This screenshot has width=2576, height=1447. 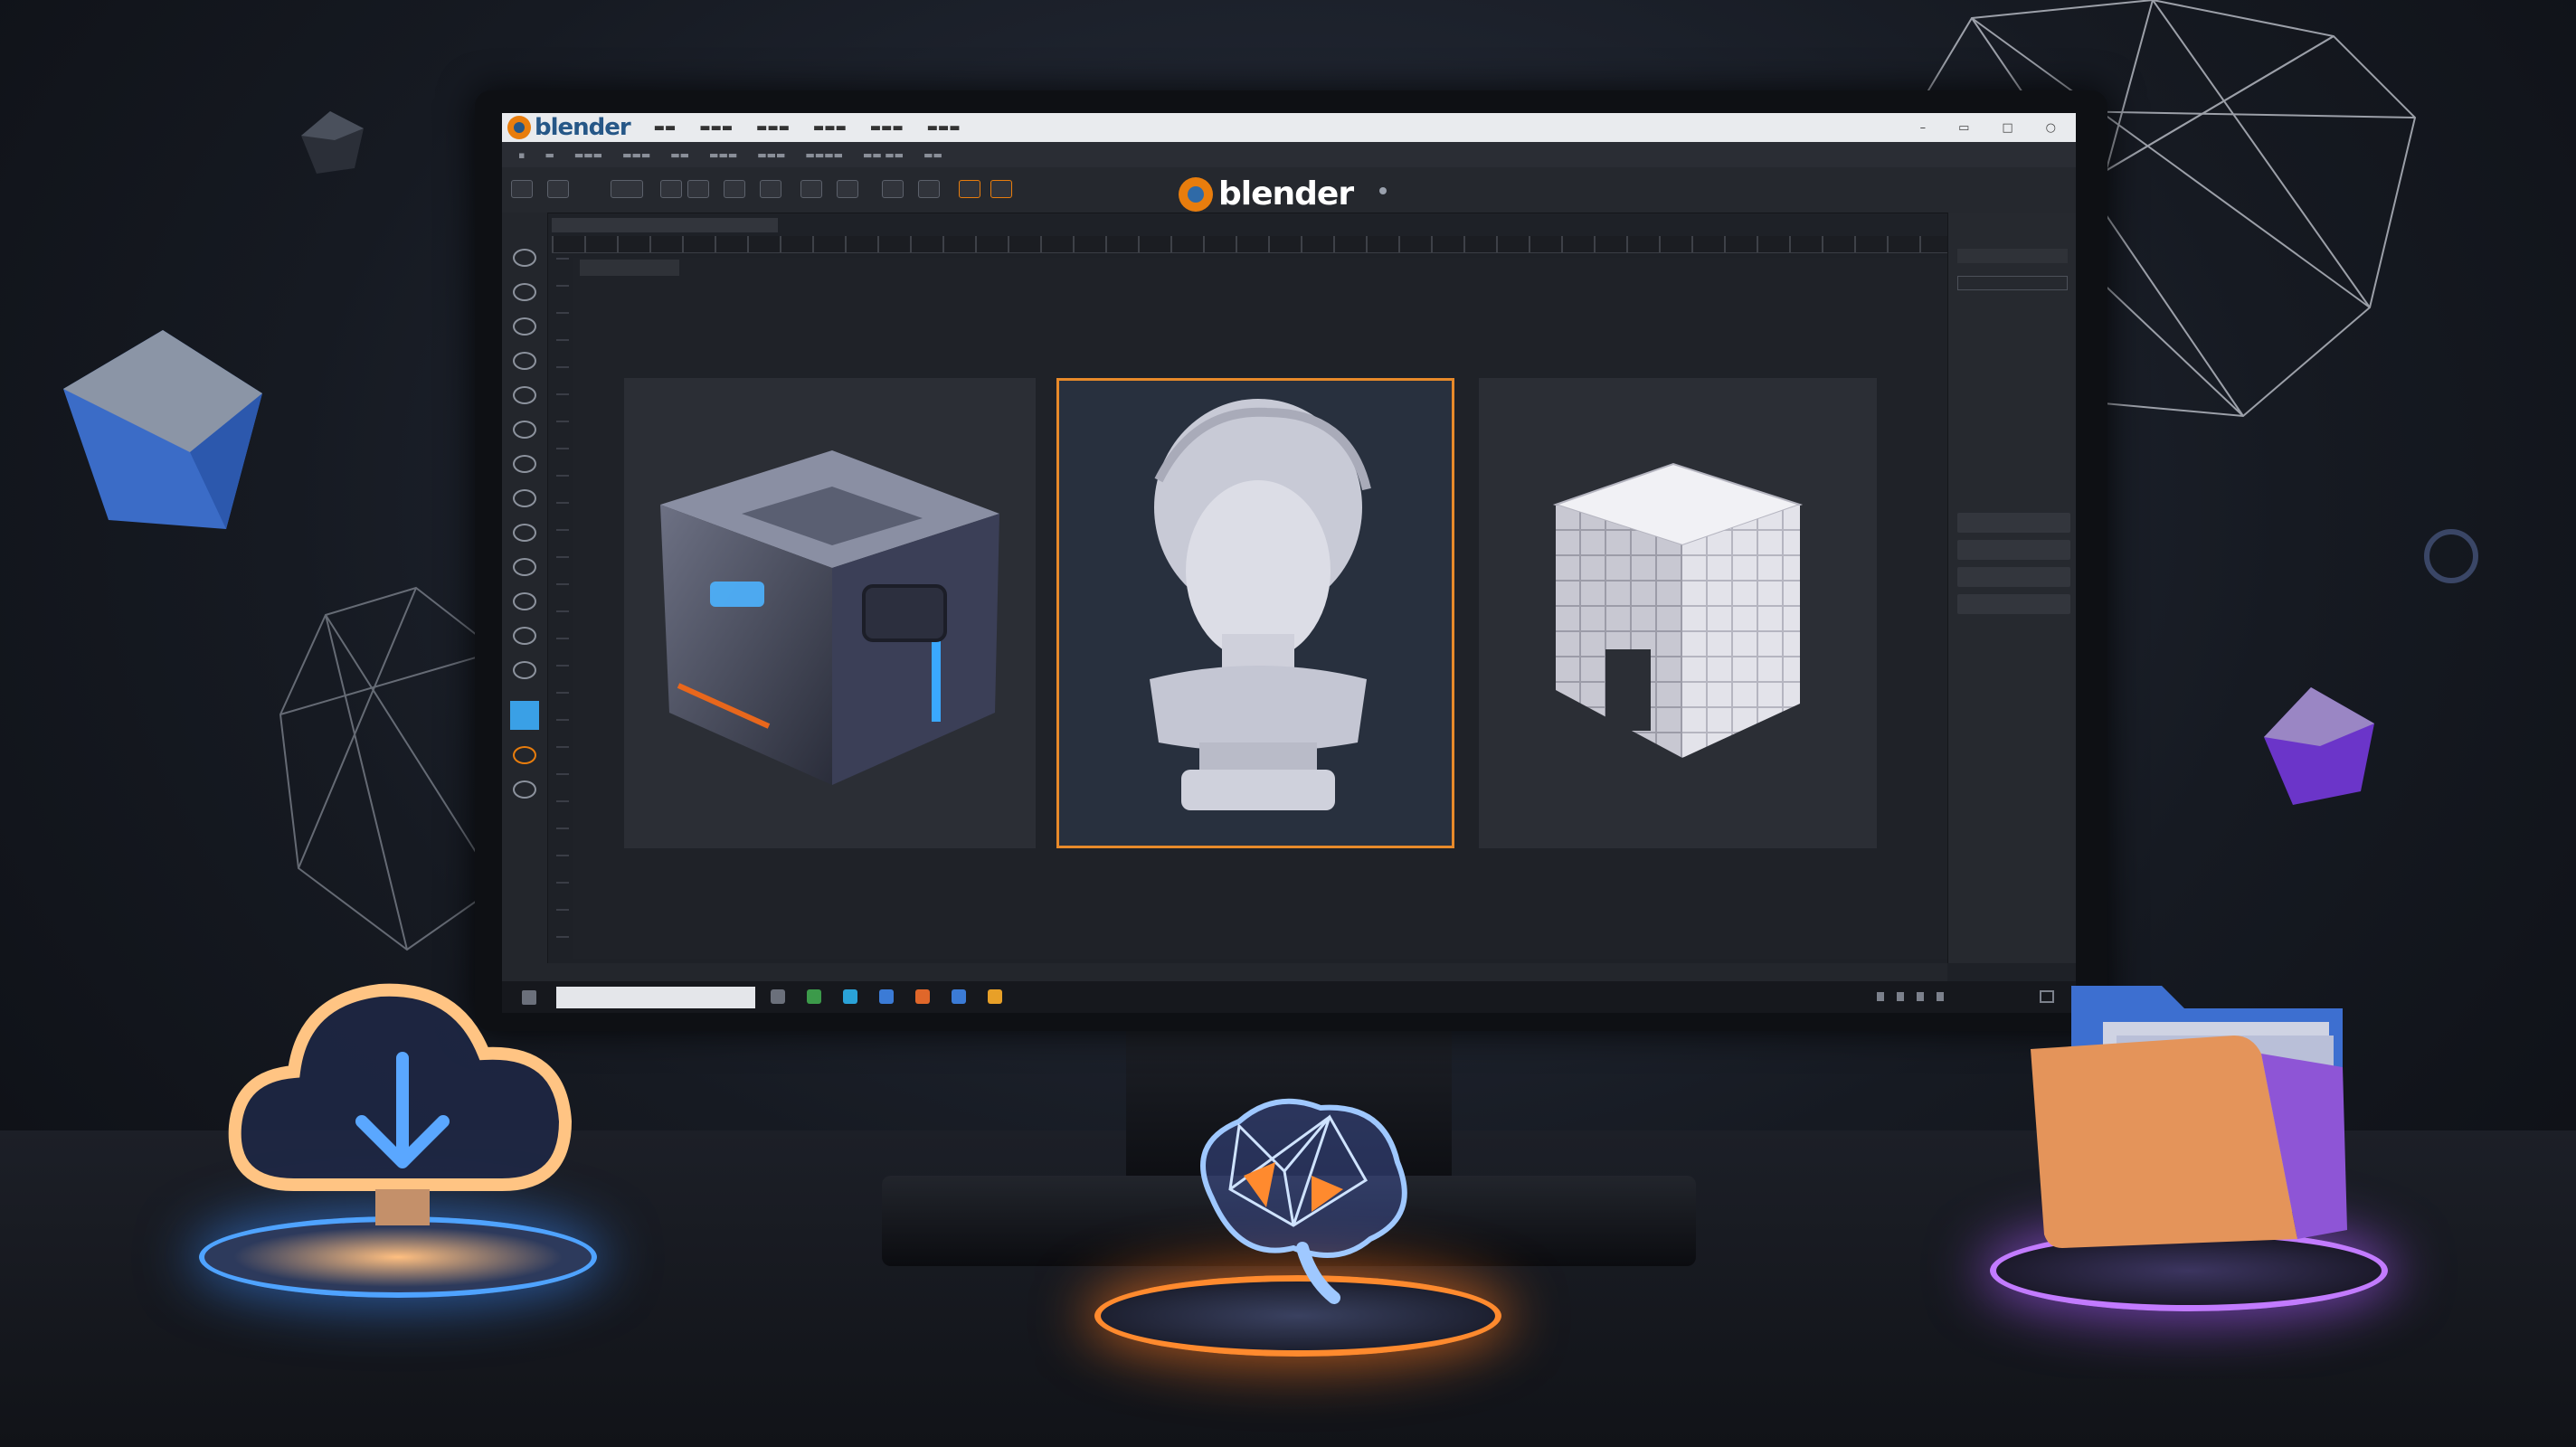 What do you see at coordinates (521, 155) in the screenshot?
I see `menu-item: ▪` at bounding box center [521, 155].